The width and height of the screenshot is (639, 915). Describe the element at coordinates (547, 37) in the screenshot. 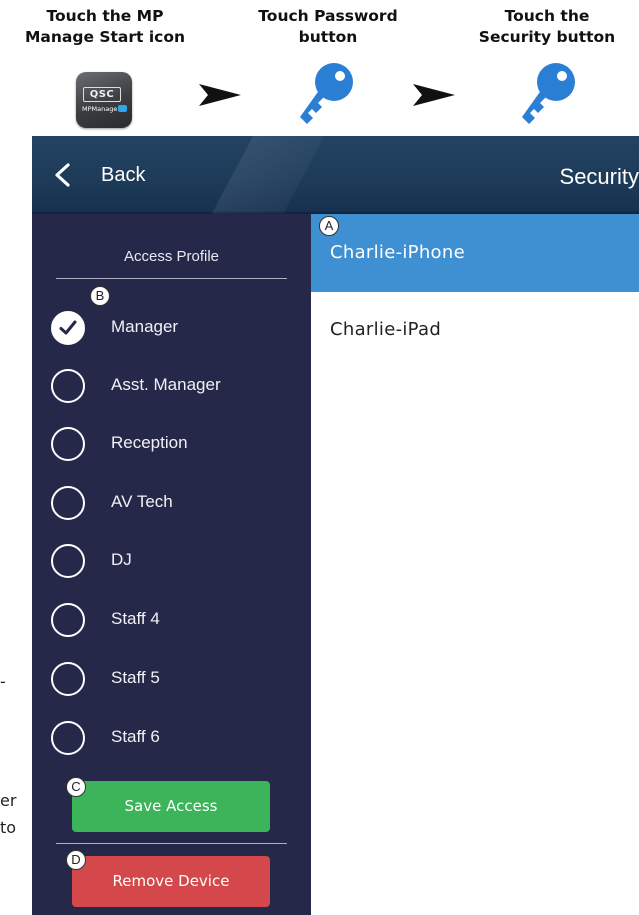

I see `step-3-line-2: Security button` at that location.